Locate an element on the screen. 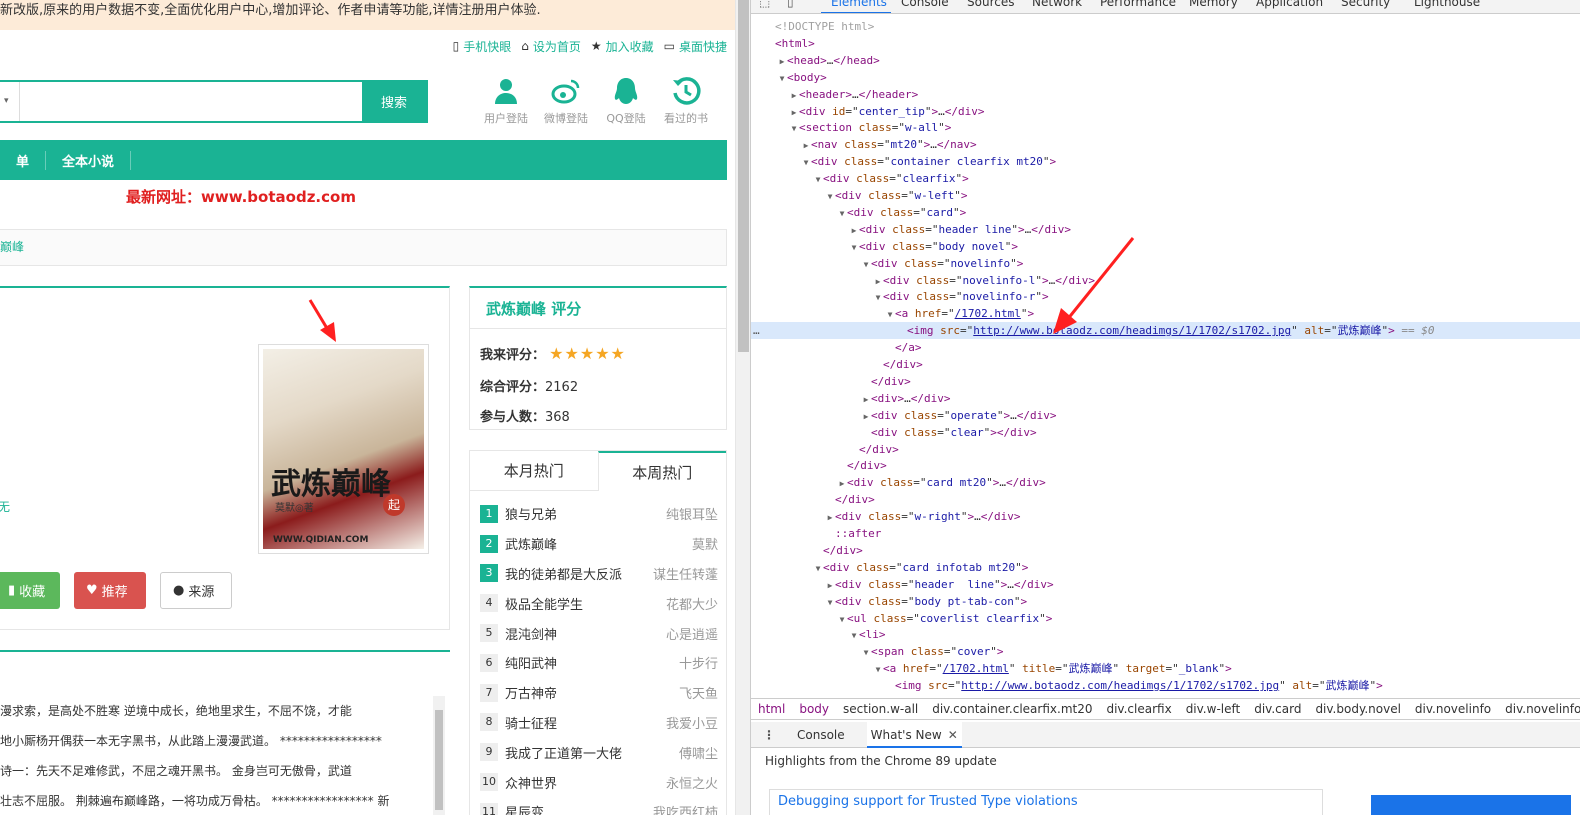  dom-node: ▶ <div class="card mt20">…</div> is located at coordinates (1165, 482).